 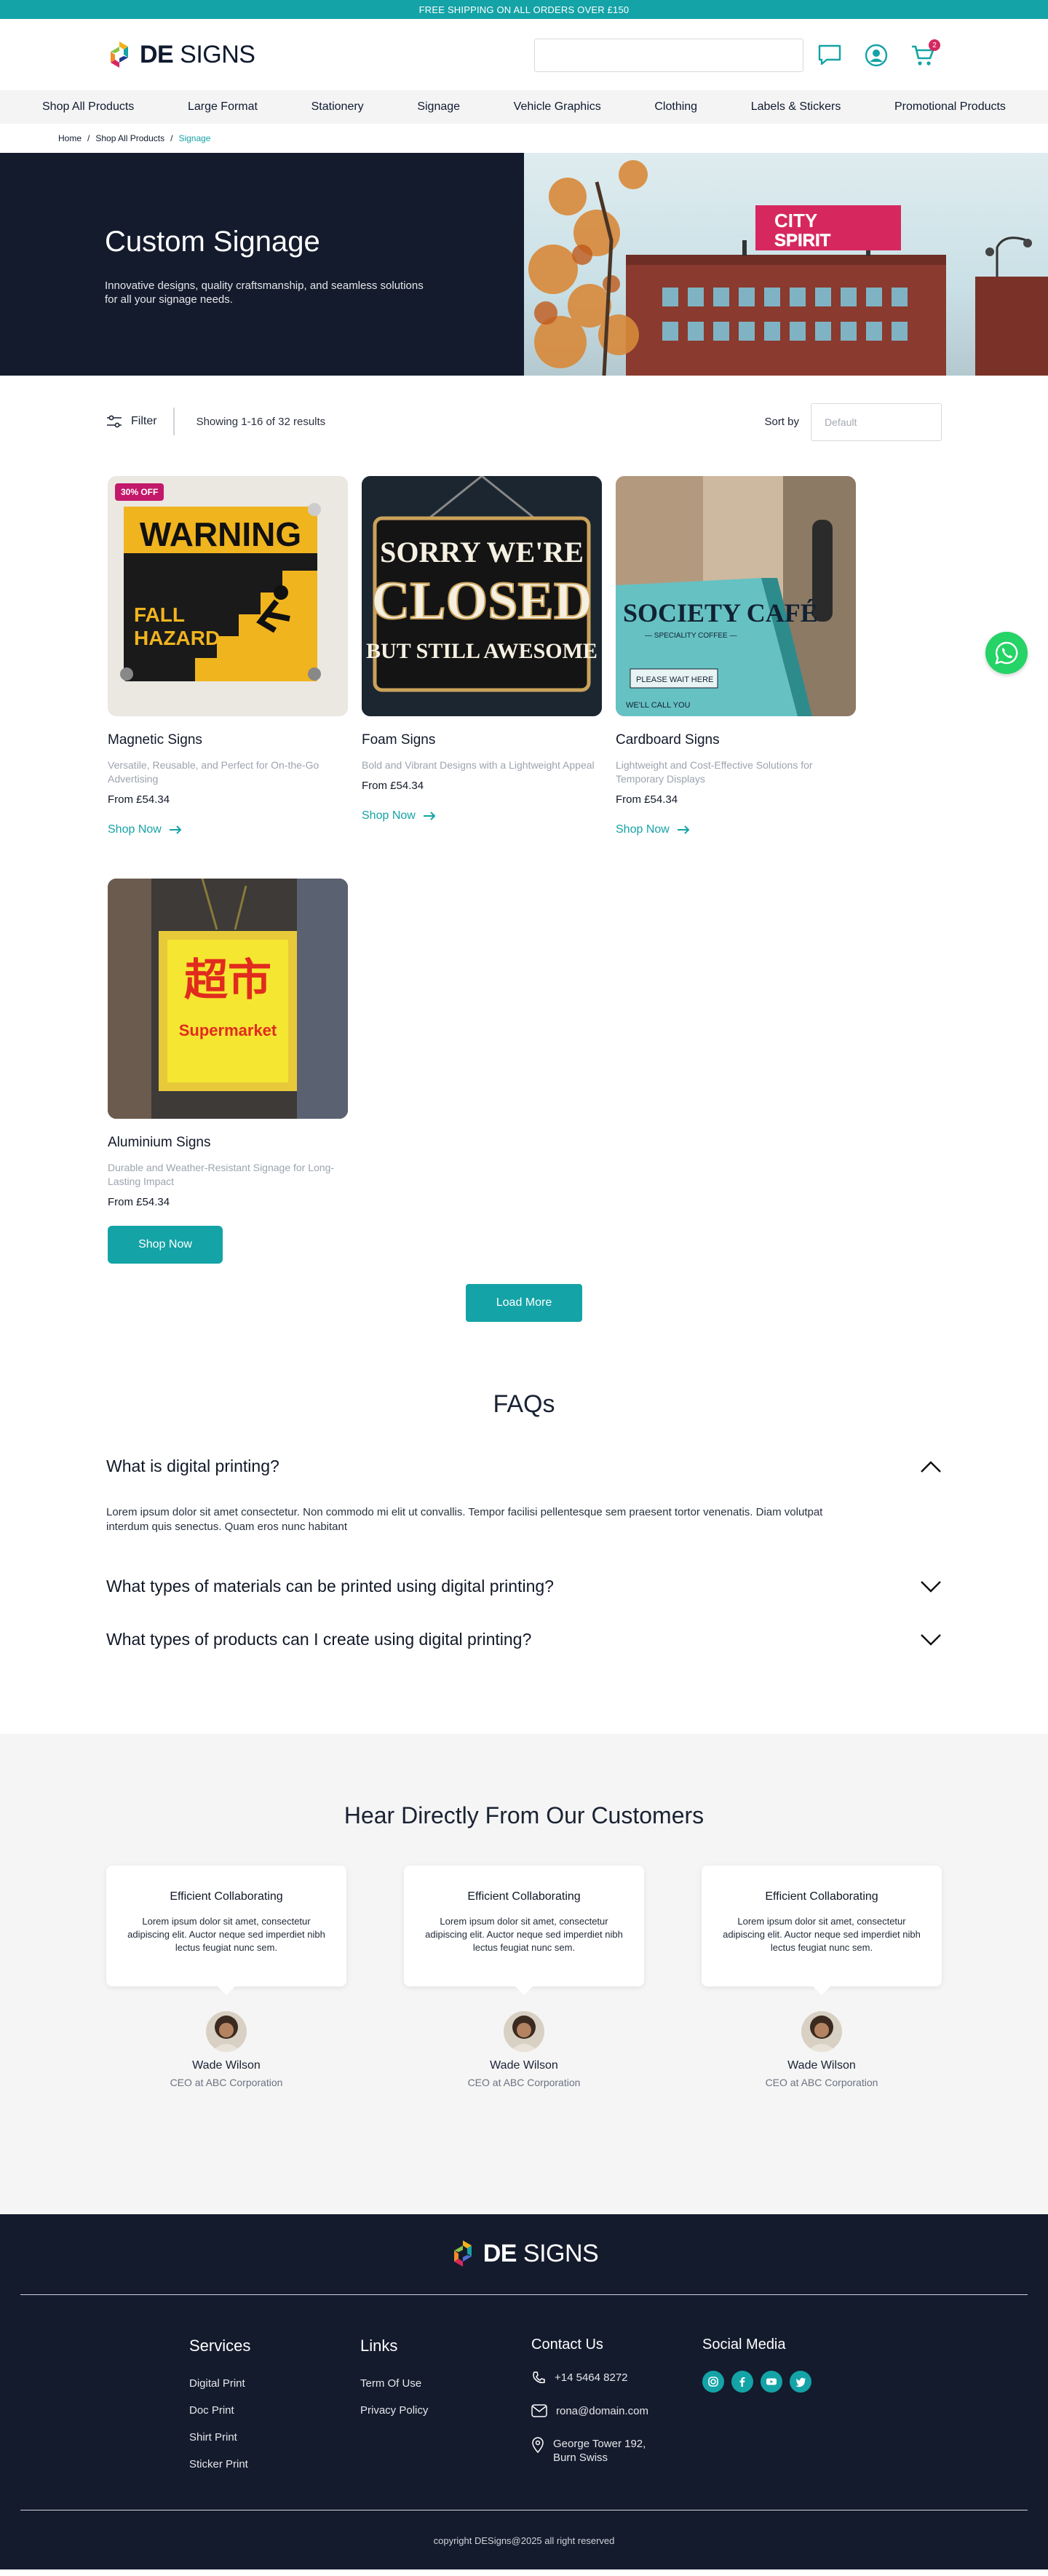 What do you see at coordinates (691, 636) in the screenshot?
I see `cafe-sub-text: — SPECIALITY COFFEE —` at bounding box center [691, 636].